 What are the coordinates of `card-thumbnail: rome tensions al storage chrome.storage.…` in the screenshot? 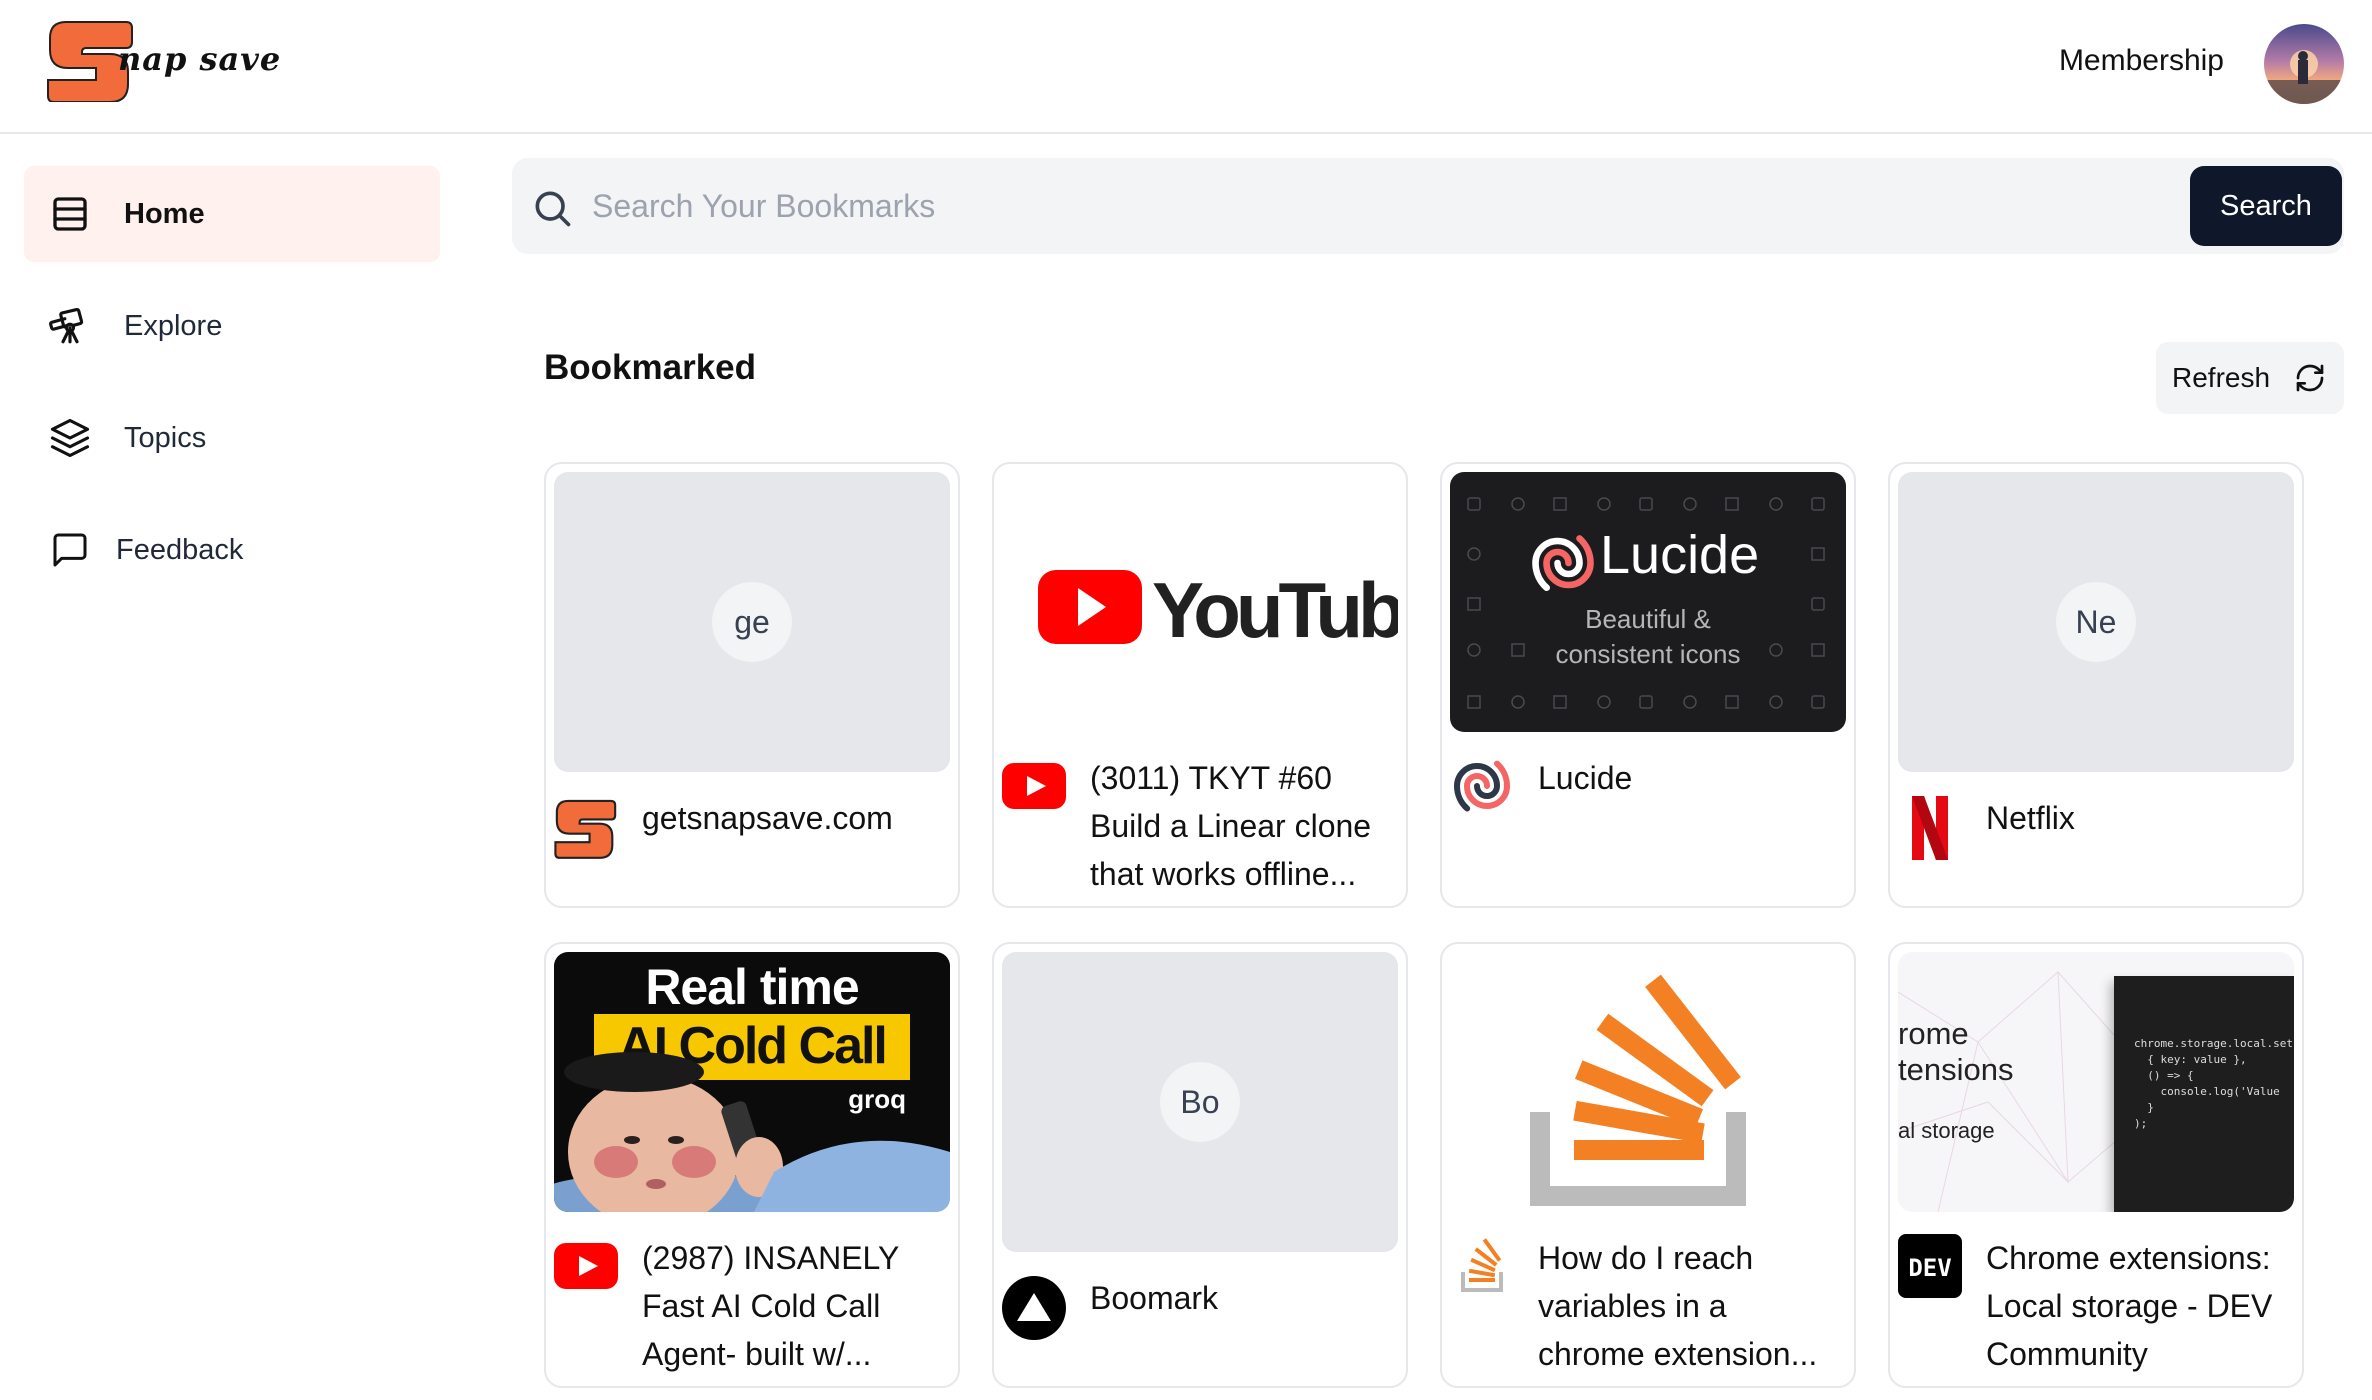 It's located at (2096, 1082).